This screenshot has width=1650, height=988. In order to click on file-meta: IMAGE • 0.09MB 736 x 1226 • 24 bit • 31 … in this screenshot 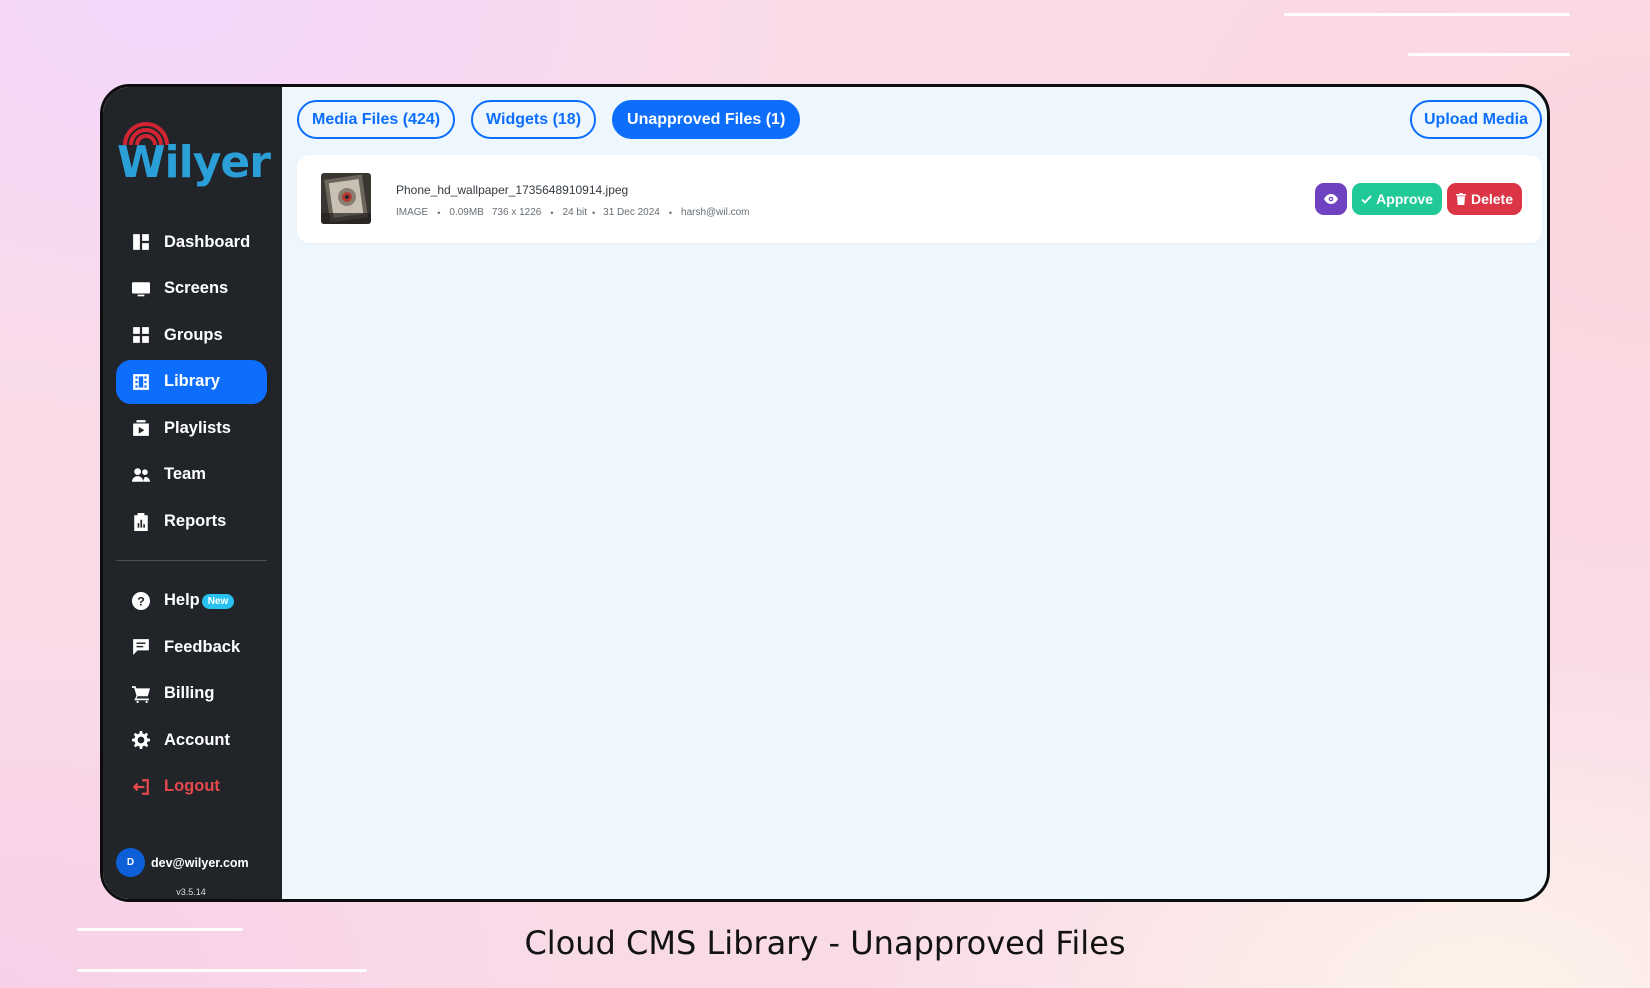, I will do `click(573, 212)`.